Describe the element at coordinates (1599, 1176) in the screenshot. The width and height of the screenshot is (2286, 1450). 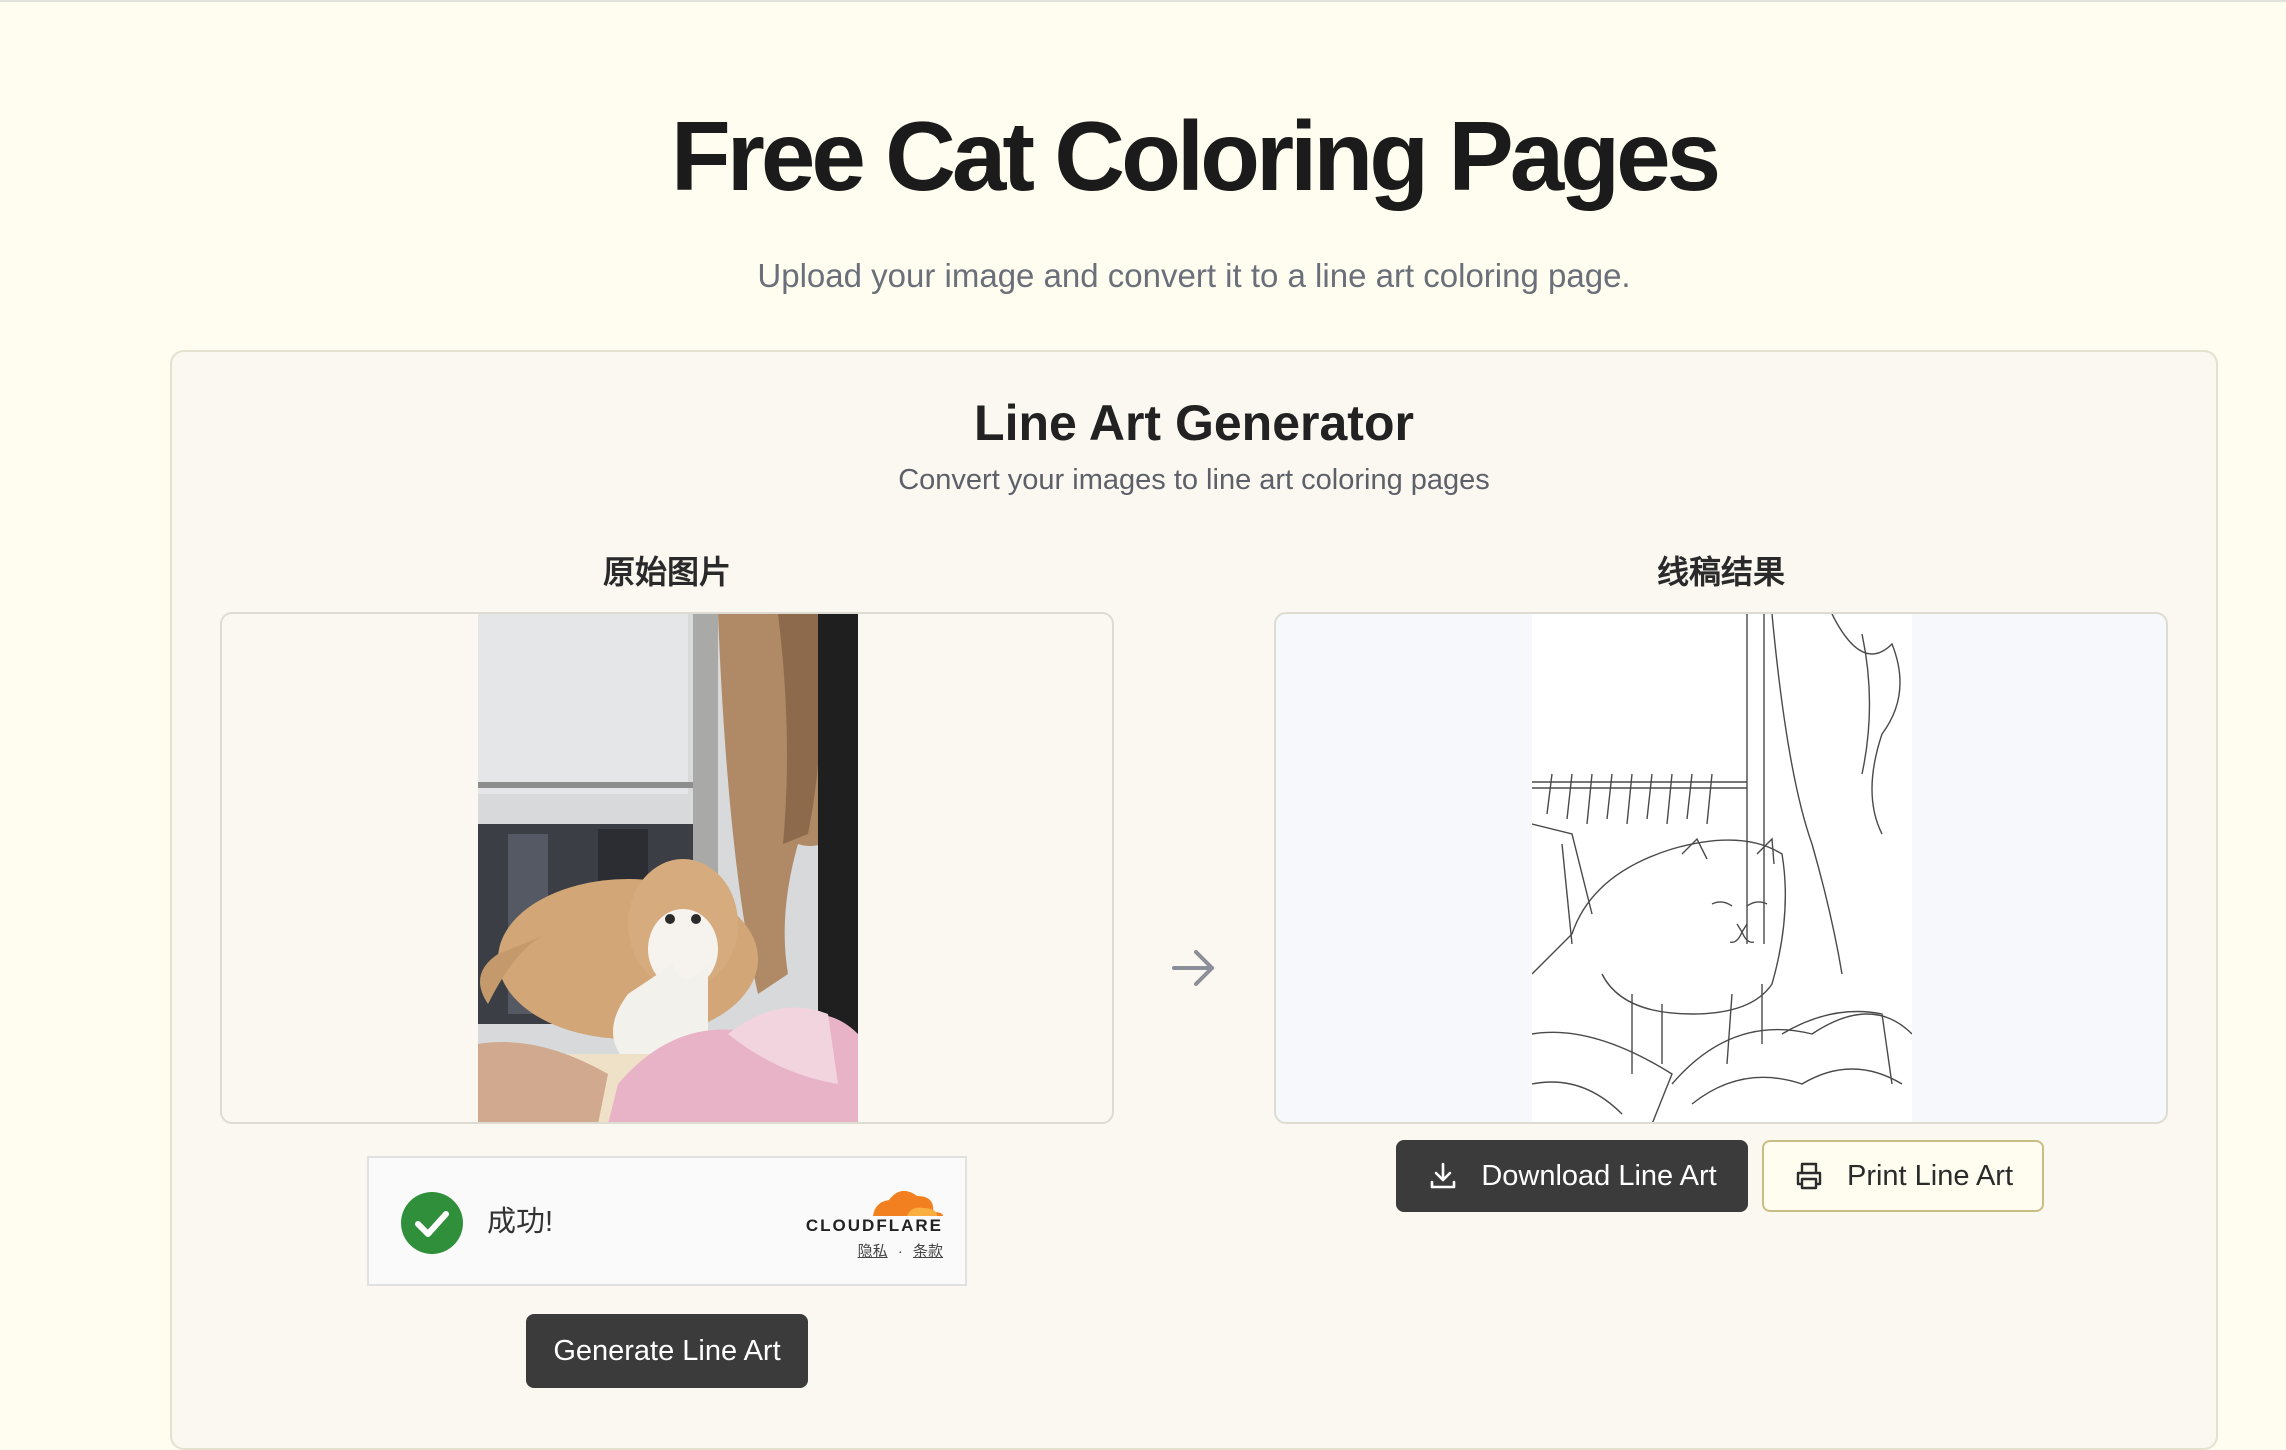
I see `download-button-label: Download Line Art` at that location.